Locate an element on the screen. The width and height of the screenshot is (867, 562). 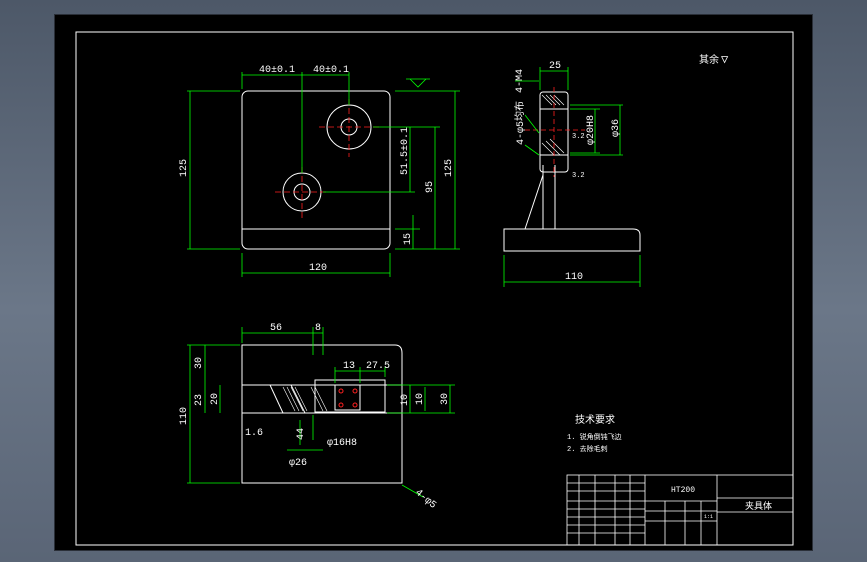
dim-8: 8 is located at coordinates (318, 328).